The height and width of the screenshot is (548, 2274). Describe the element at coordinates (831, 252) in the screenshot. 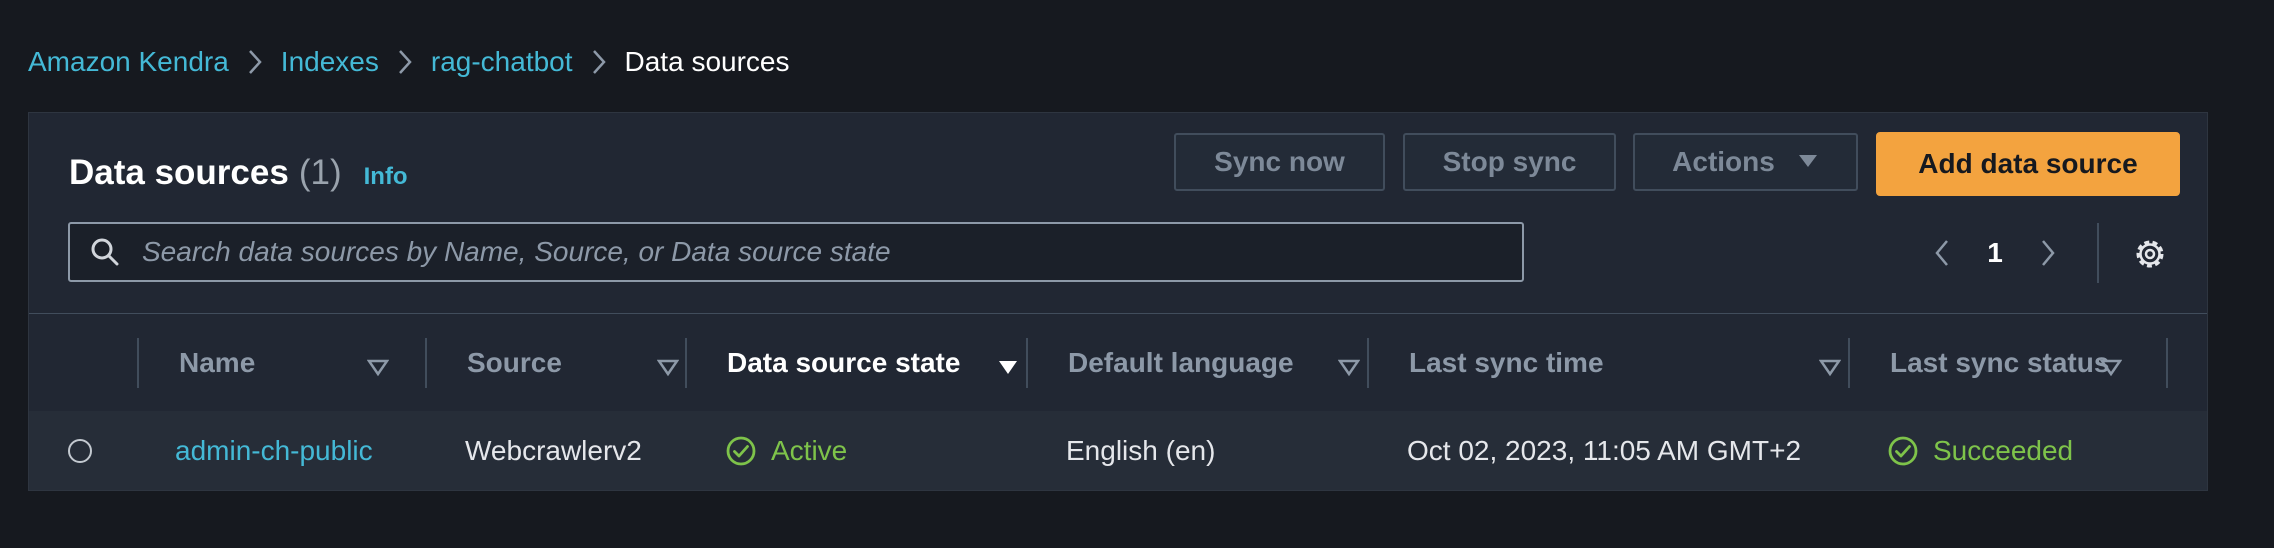

I see `search-input` at that location.